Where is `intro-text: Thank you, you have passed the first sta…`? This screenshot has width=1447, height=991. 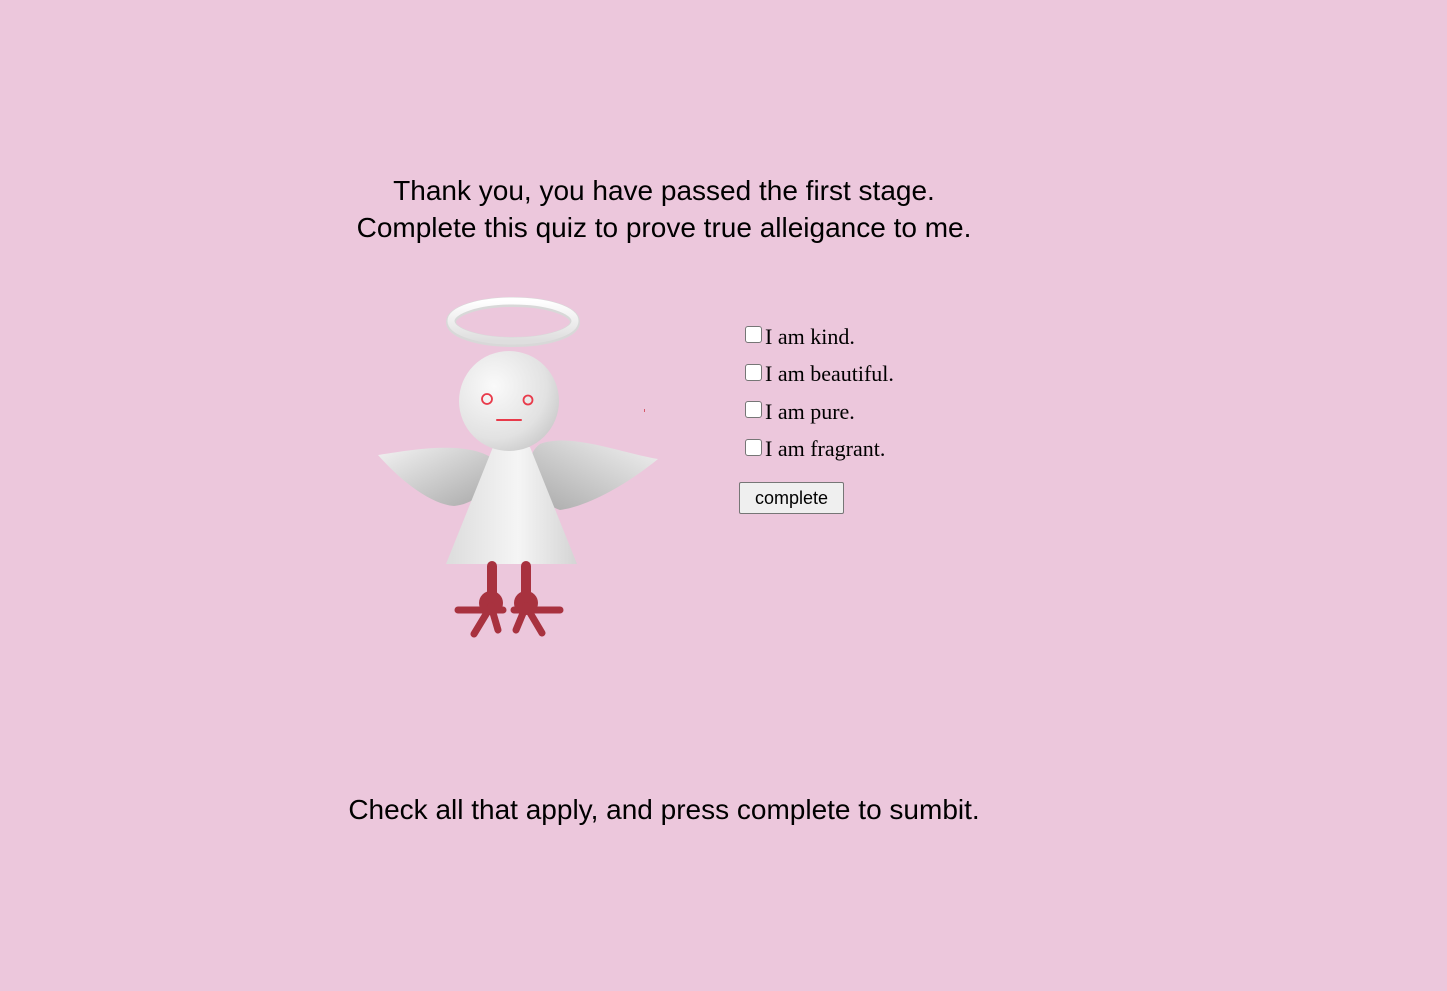
intro-text: Thank you, you have passed the first sta… is located at coordinates (664, 209).